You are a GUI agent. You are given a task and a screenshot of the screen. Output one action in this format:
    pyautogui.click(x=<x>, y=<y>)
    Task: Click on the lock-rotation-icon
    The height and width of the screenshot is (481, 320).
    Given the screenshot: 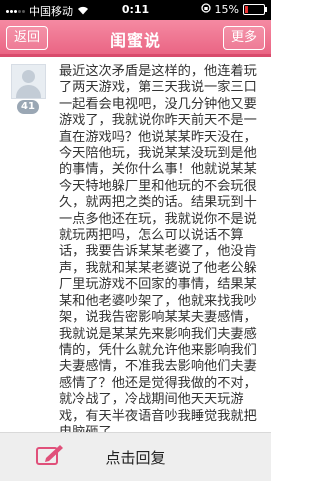 What is the action you would take?
    pyautogui.click(x=205, y=9)
    